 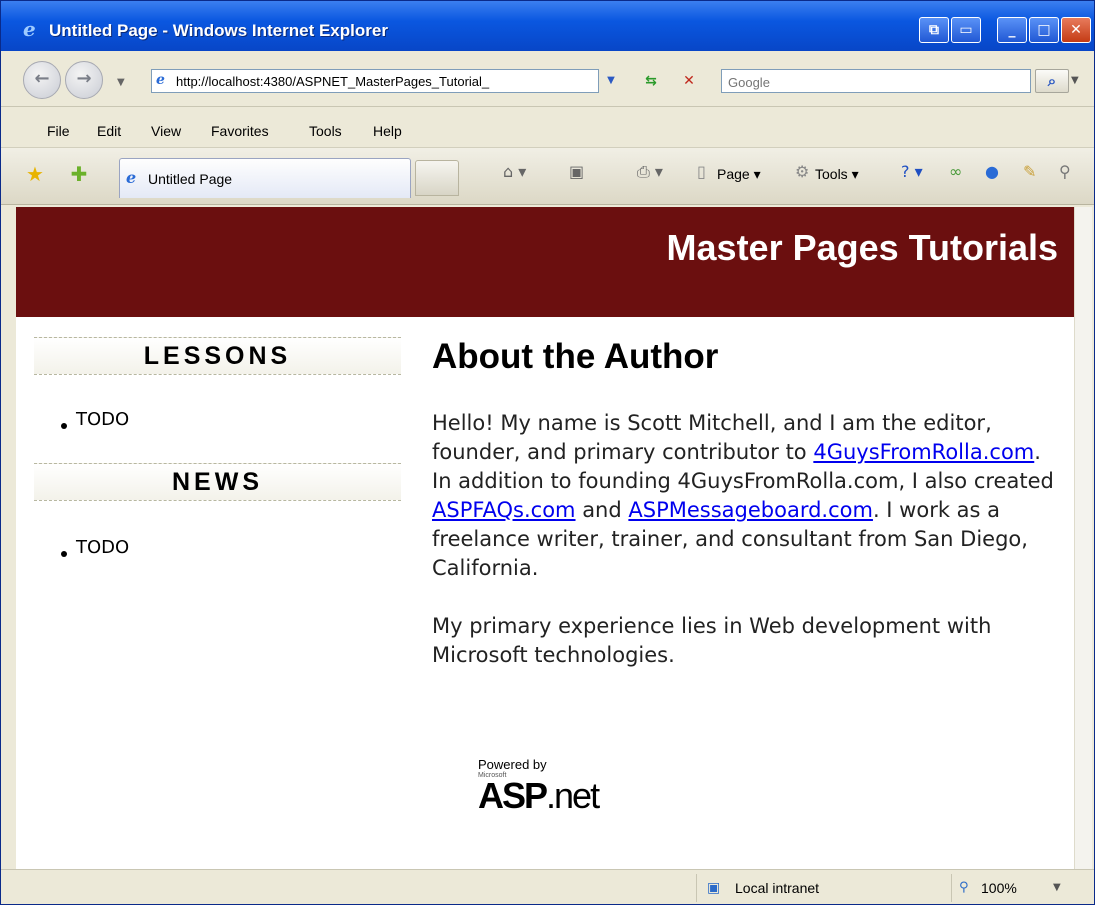 I want to click on news-item: TODO, so click(x=103, y=547).